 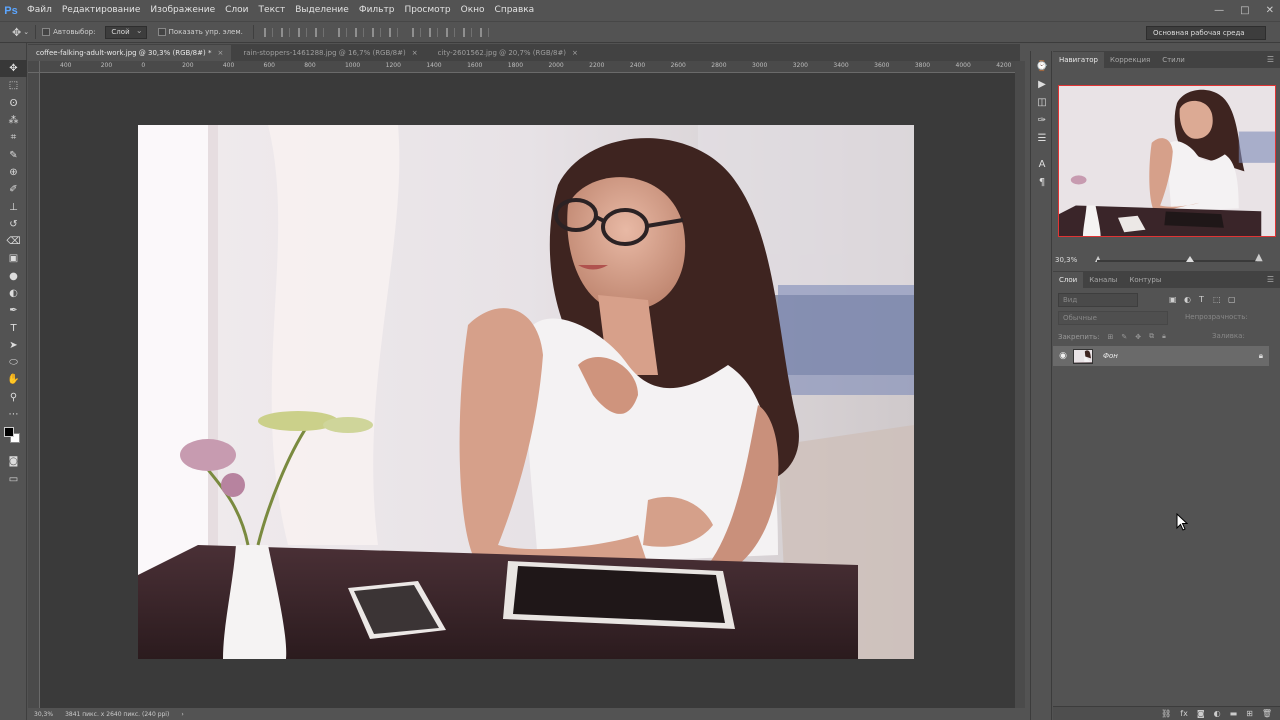 What do you see at coordinates (1234, 713) in the screenshot?
I see `new-group-icon: ▬` at bounding box center [1234, 713].